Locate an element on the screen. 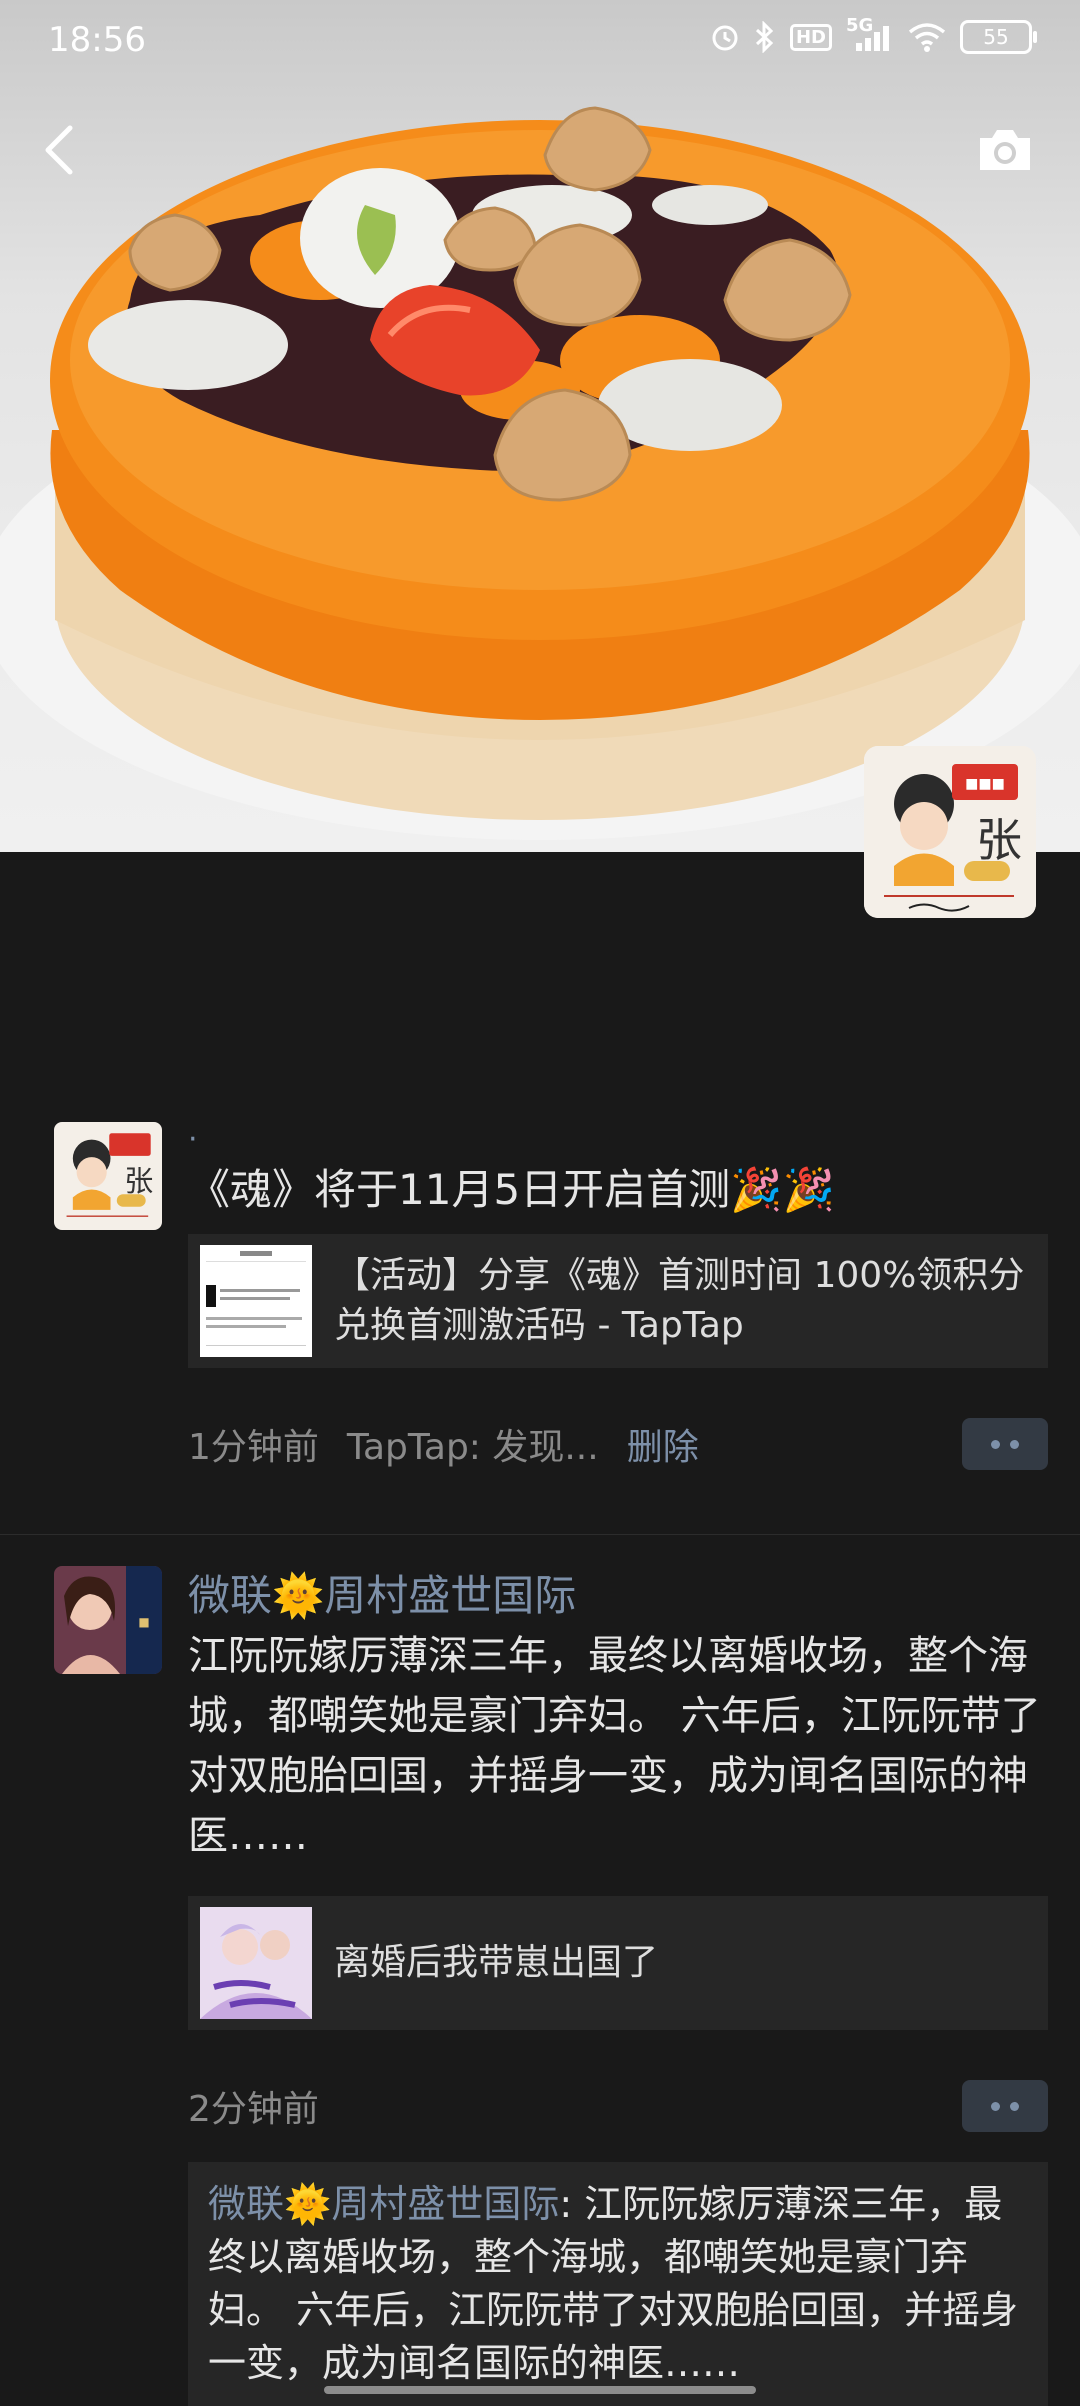 The image size is (1080, 2406). avatar-illustration: ■■■ 张 is located at coordinates (950, 832).